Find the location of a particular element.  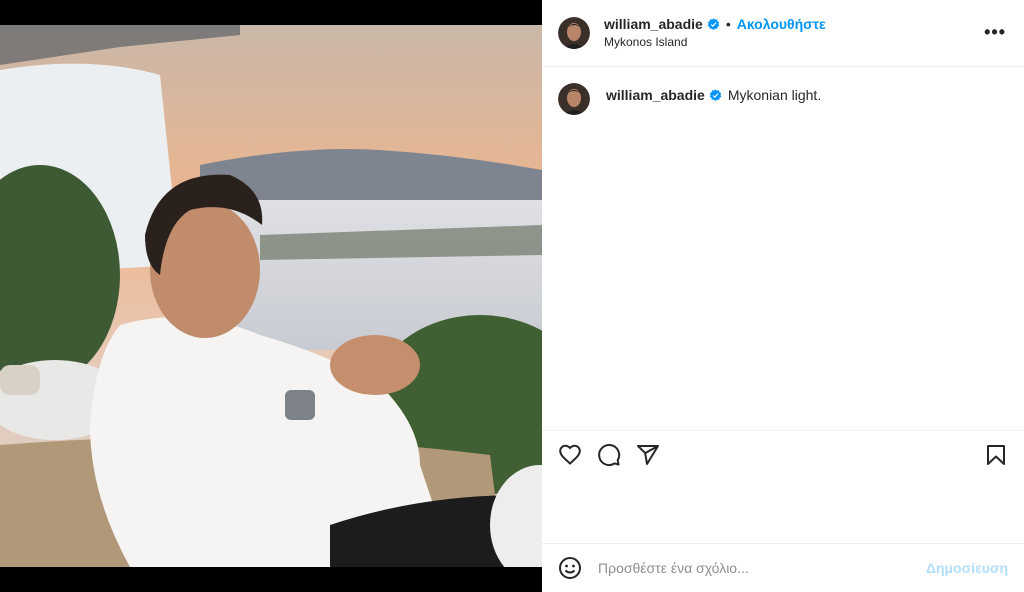

like-button is located at coordinates (570, 455).